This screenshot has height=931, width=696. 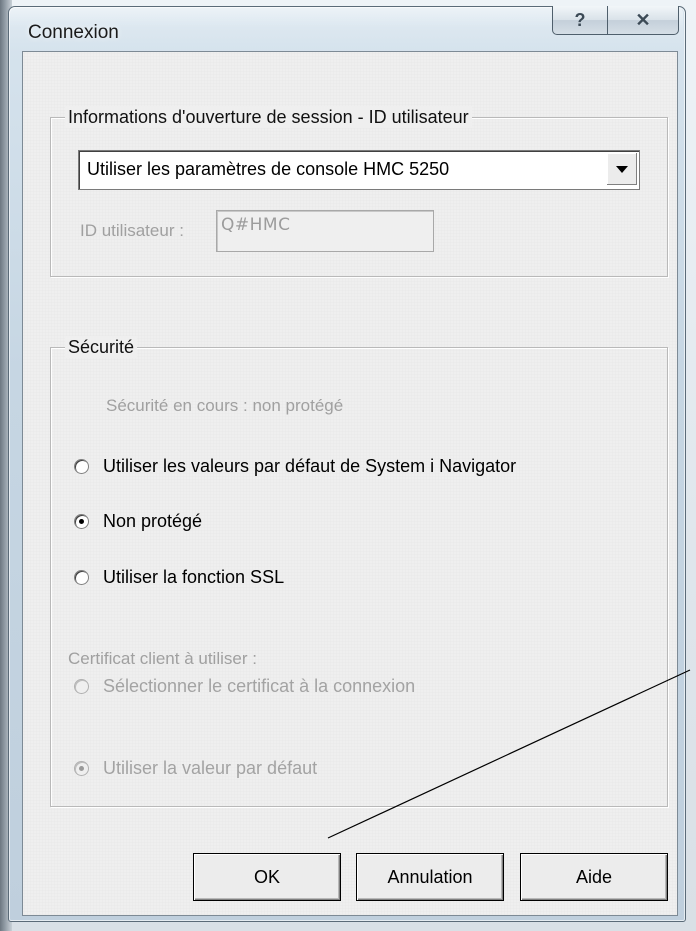 I want to click on annotation-pointer-line, so click(x=509, y=754).